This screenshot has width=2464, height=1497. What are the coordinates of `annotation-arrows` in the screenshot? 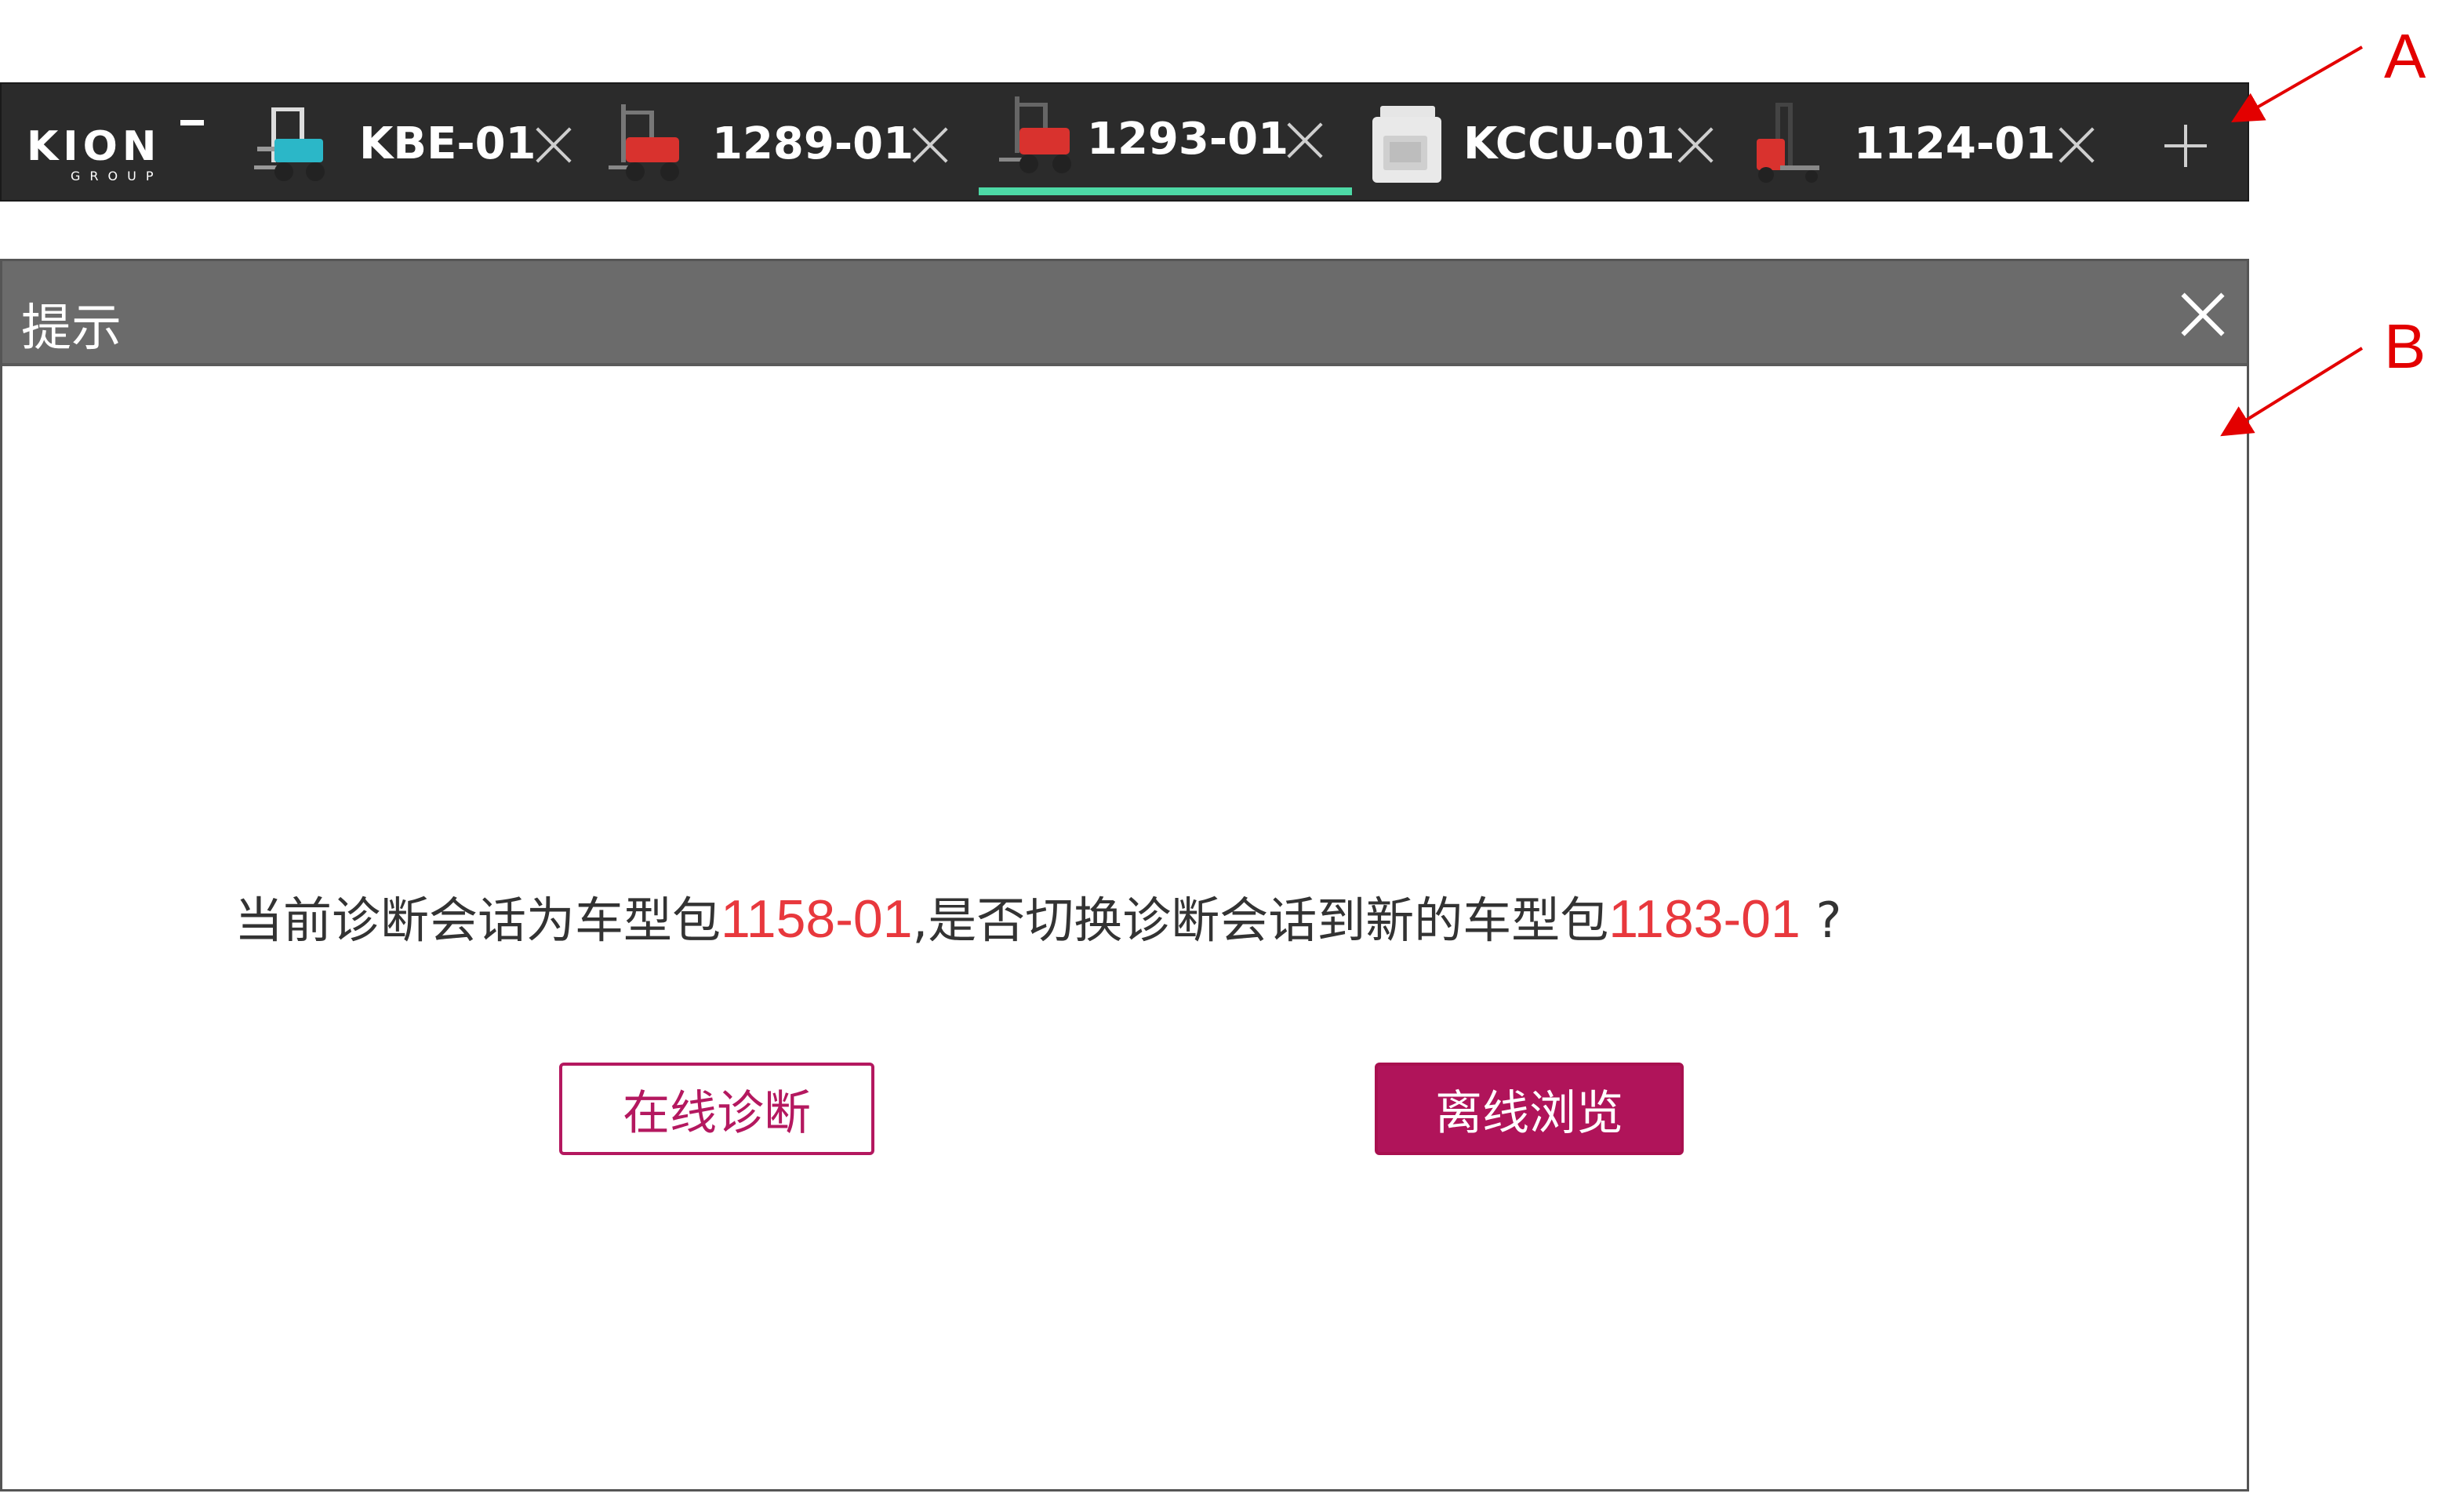 It's located at (2292, 241).